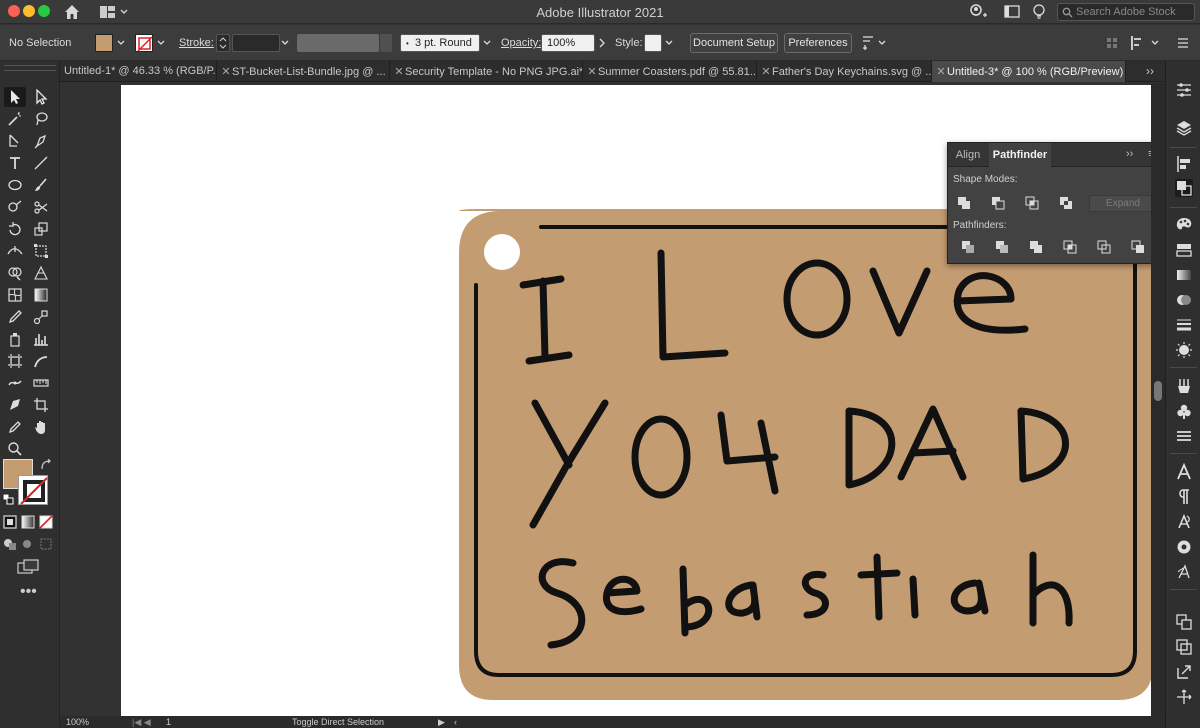 This screenshot has width=1200, height=728. I want to click on free-transform-tool-icon, so click(41, 251).